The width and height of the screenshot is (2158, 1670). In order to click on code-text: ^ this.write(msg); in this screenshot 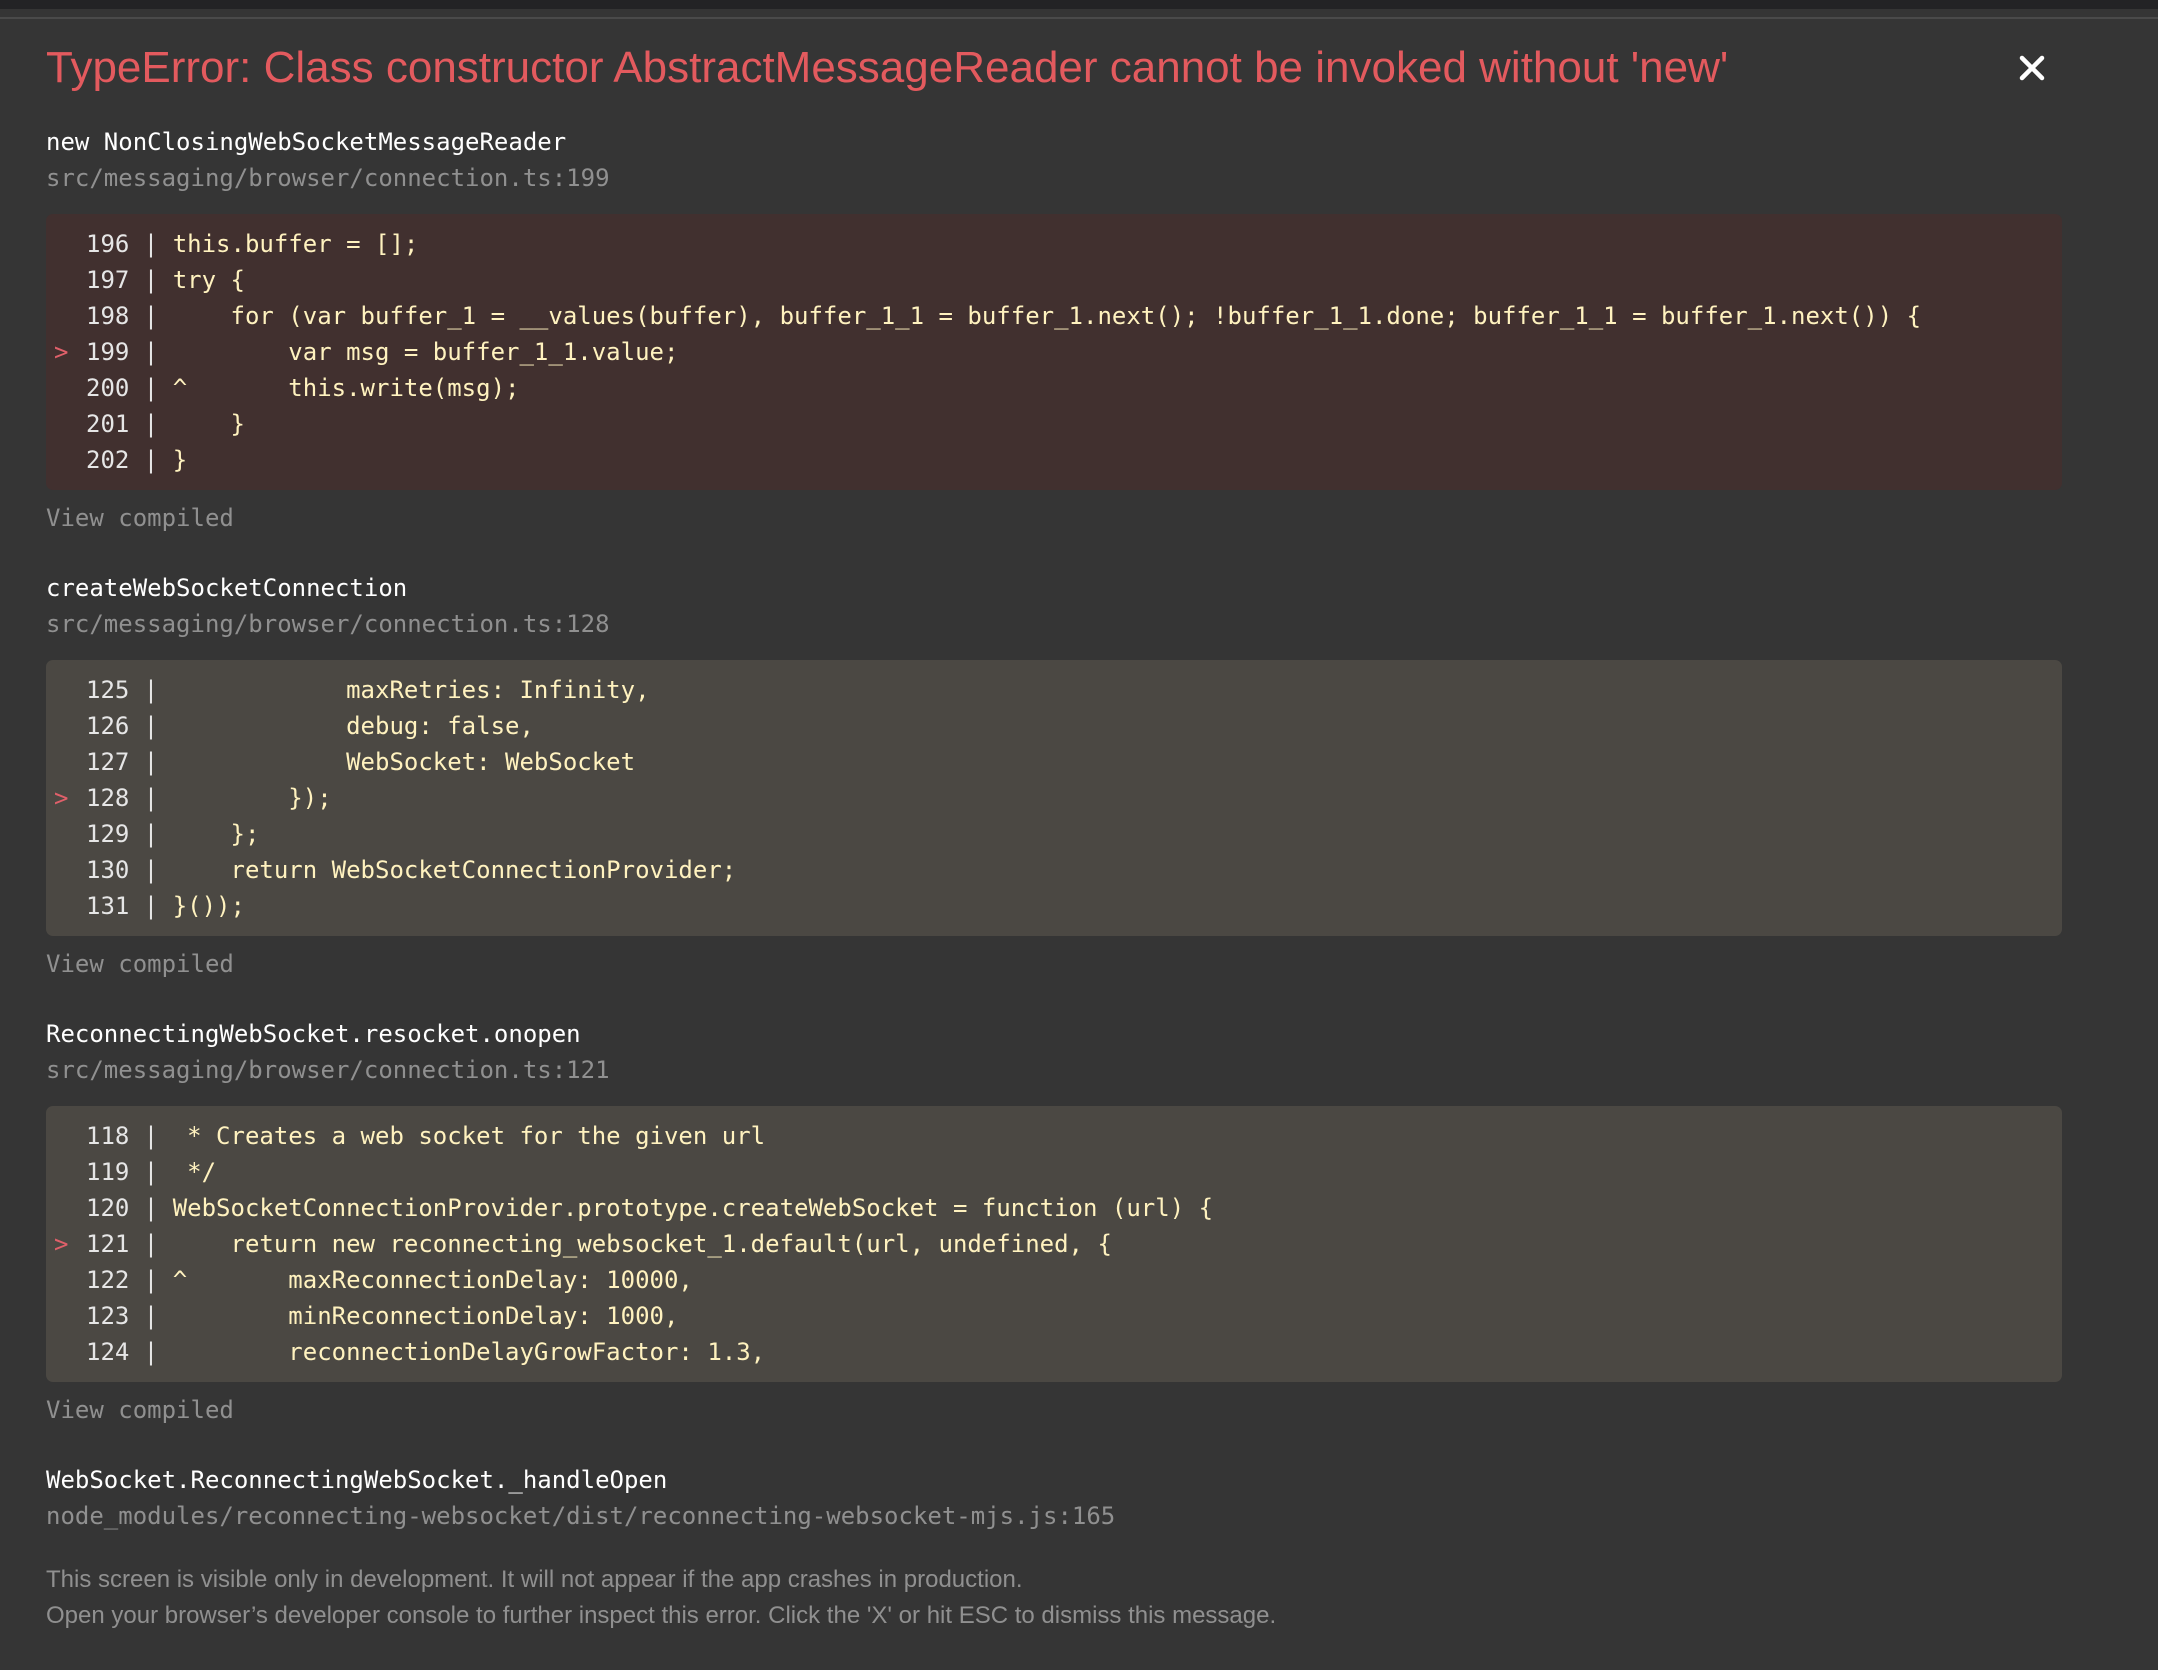, I will do `click(339, 388)`.